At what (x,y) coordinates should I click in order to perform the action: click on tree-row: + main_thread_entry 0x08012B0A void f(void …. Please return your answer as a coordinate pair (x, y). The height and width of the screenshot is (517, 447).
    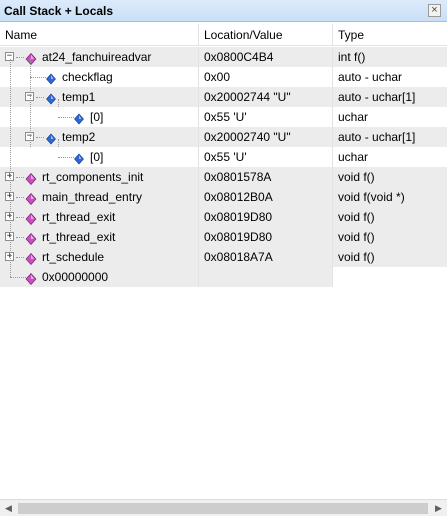
    Looking at the image, I should click on (223, 197).